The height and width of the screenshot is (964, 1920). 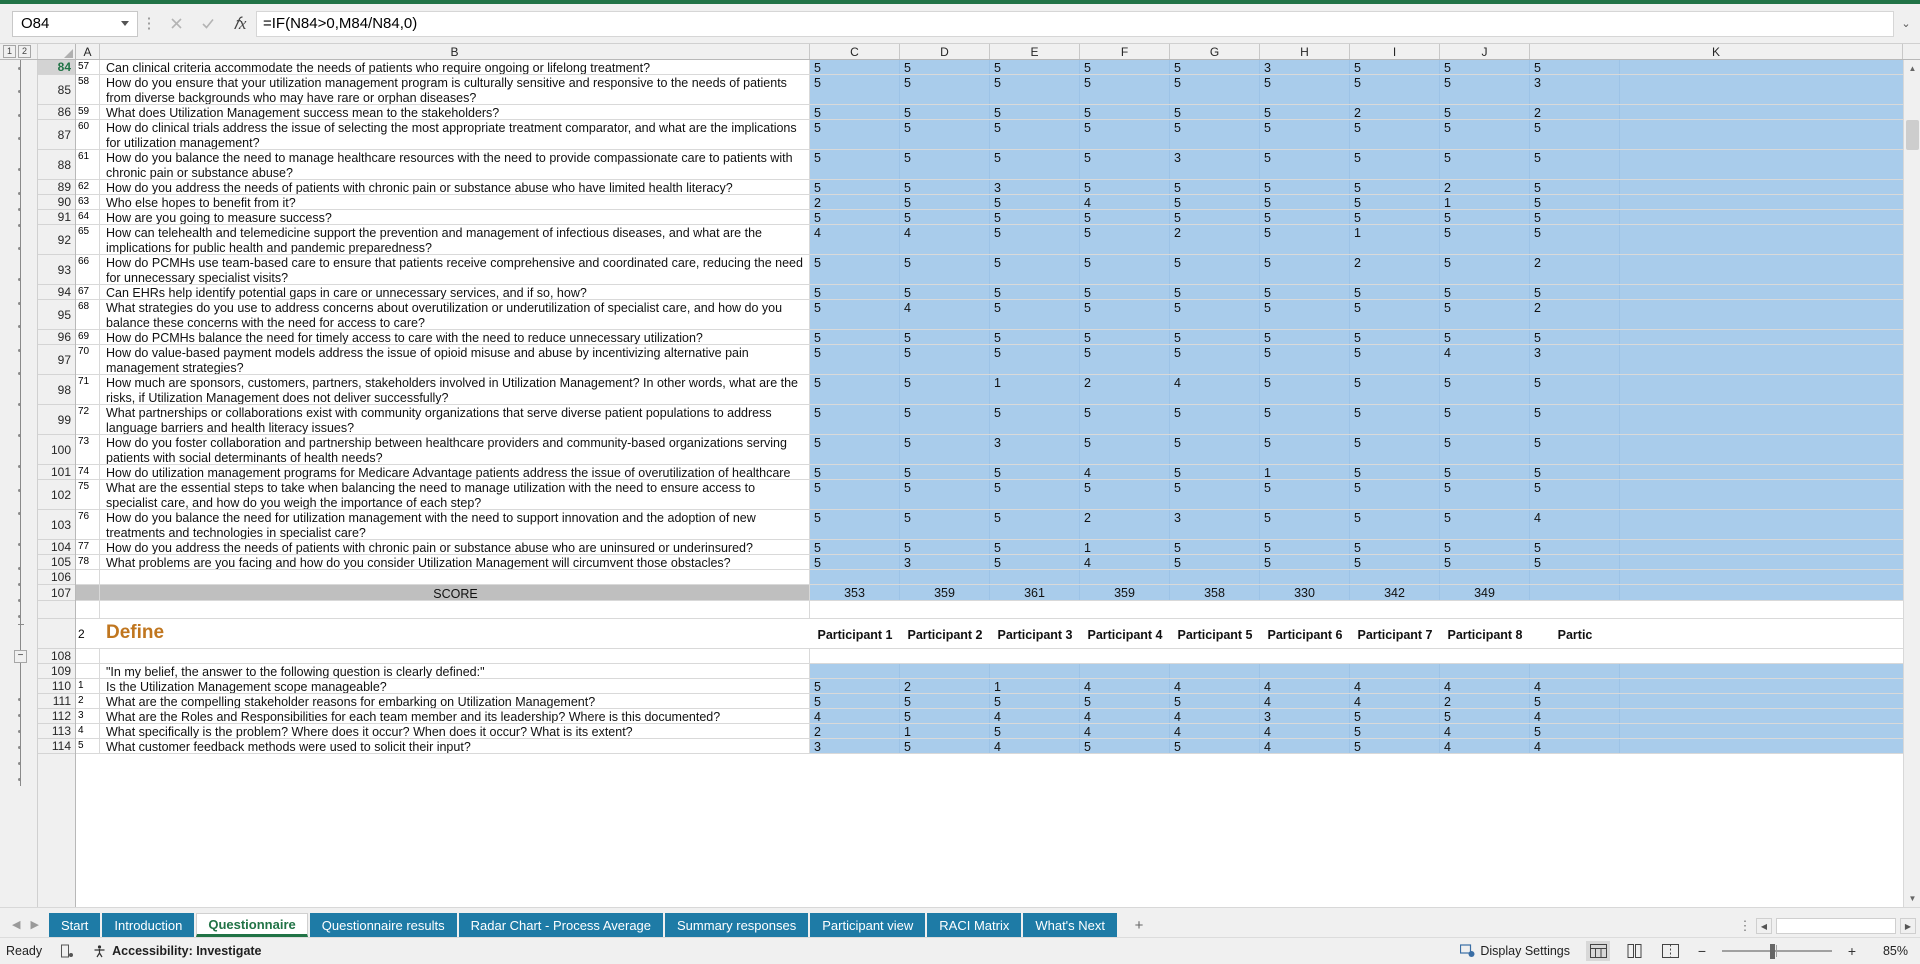 What do you see at coordinates (57, 51) in the screenshot?
I see `select-all-corner` at bounding box center [57, 51].